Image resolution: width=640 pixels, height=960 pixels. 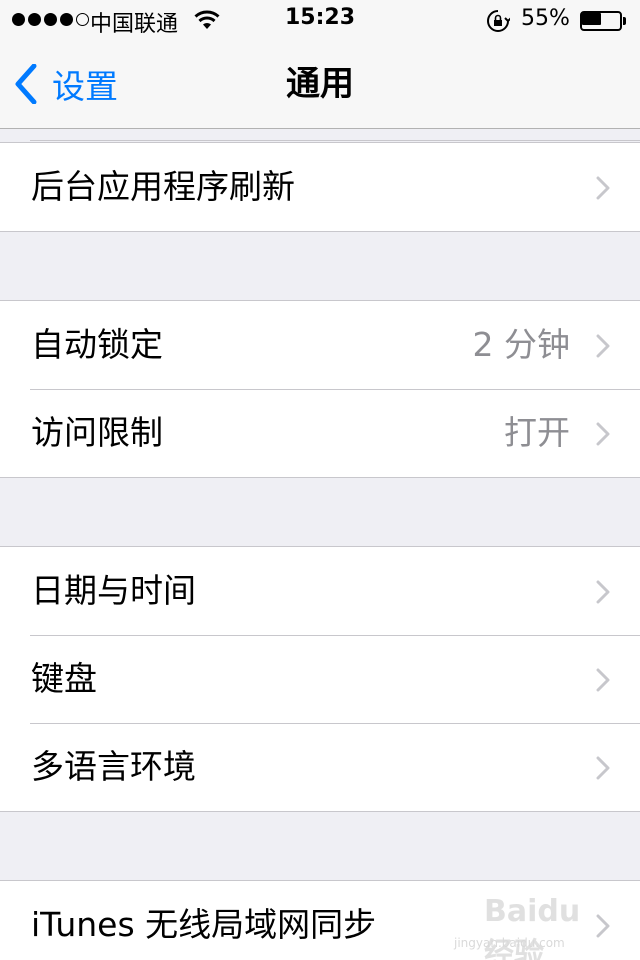 I want to click on navigation-bar: 设置 通用, so click(x=320, y=84).